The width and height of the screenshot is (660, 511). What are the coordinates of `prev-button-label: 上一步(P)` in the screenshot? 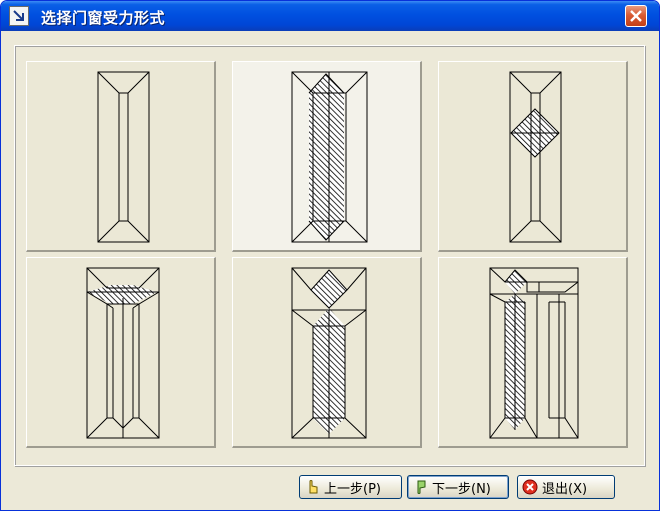 It's located at (352, 489).